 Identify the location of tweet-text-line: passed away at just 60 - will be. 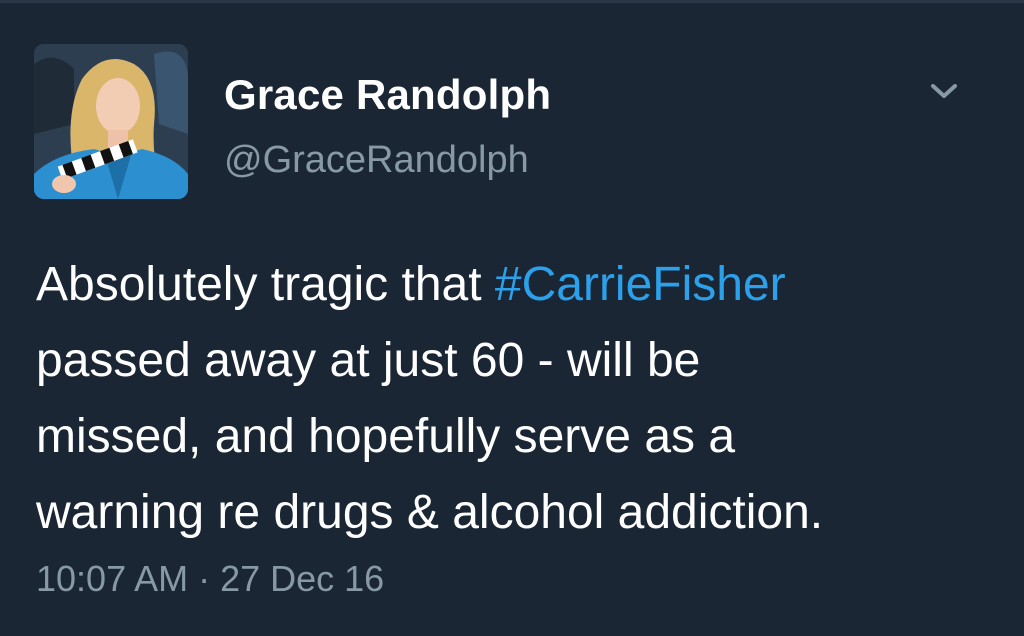
(368, 360).